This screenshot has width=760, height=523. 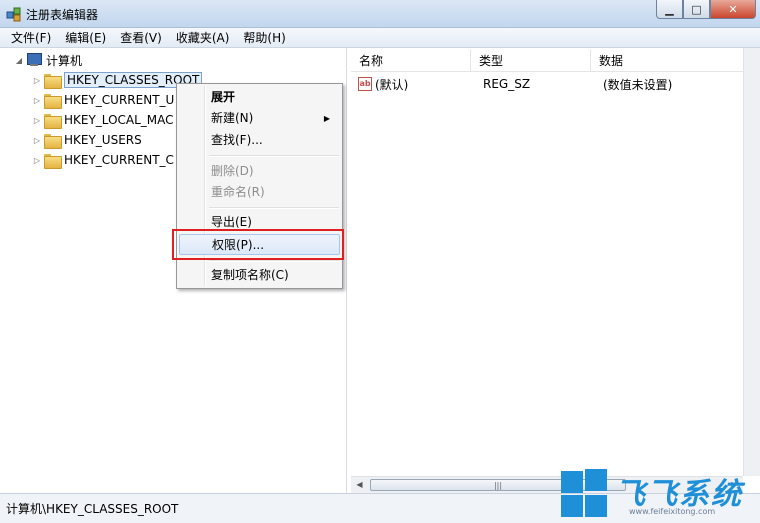 I want to click on list-header: 名称 类型 数据, so click(x=553, y=61).